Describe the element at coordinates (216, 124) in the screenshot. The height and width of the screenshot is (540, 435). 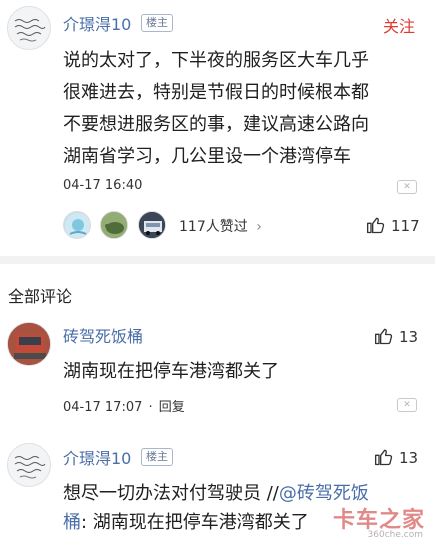
I see `post-text-line: 不要想进服务区的事，建议高速公路向` at that location.